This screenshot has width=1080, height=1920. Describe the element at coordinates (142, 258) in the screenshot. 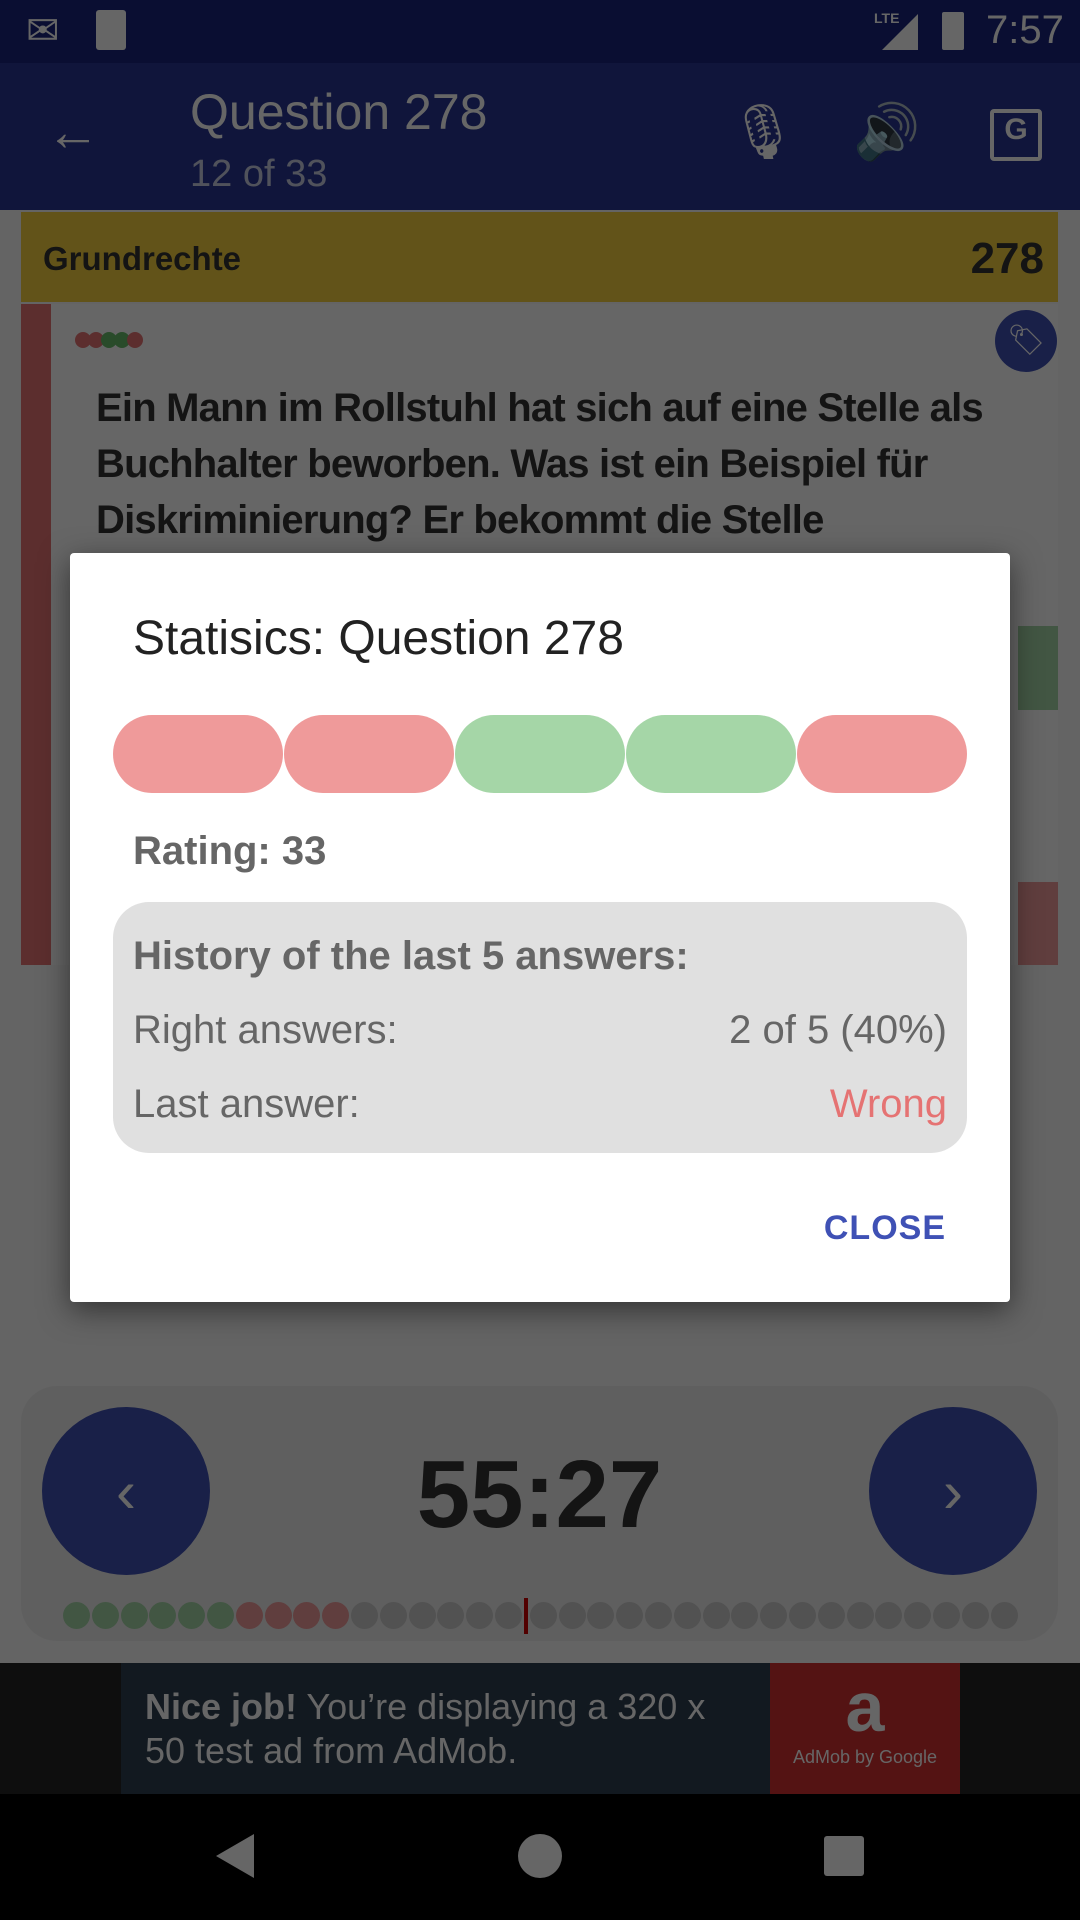

I see `category-name: Grundrechte` at that location.